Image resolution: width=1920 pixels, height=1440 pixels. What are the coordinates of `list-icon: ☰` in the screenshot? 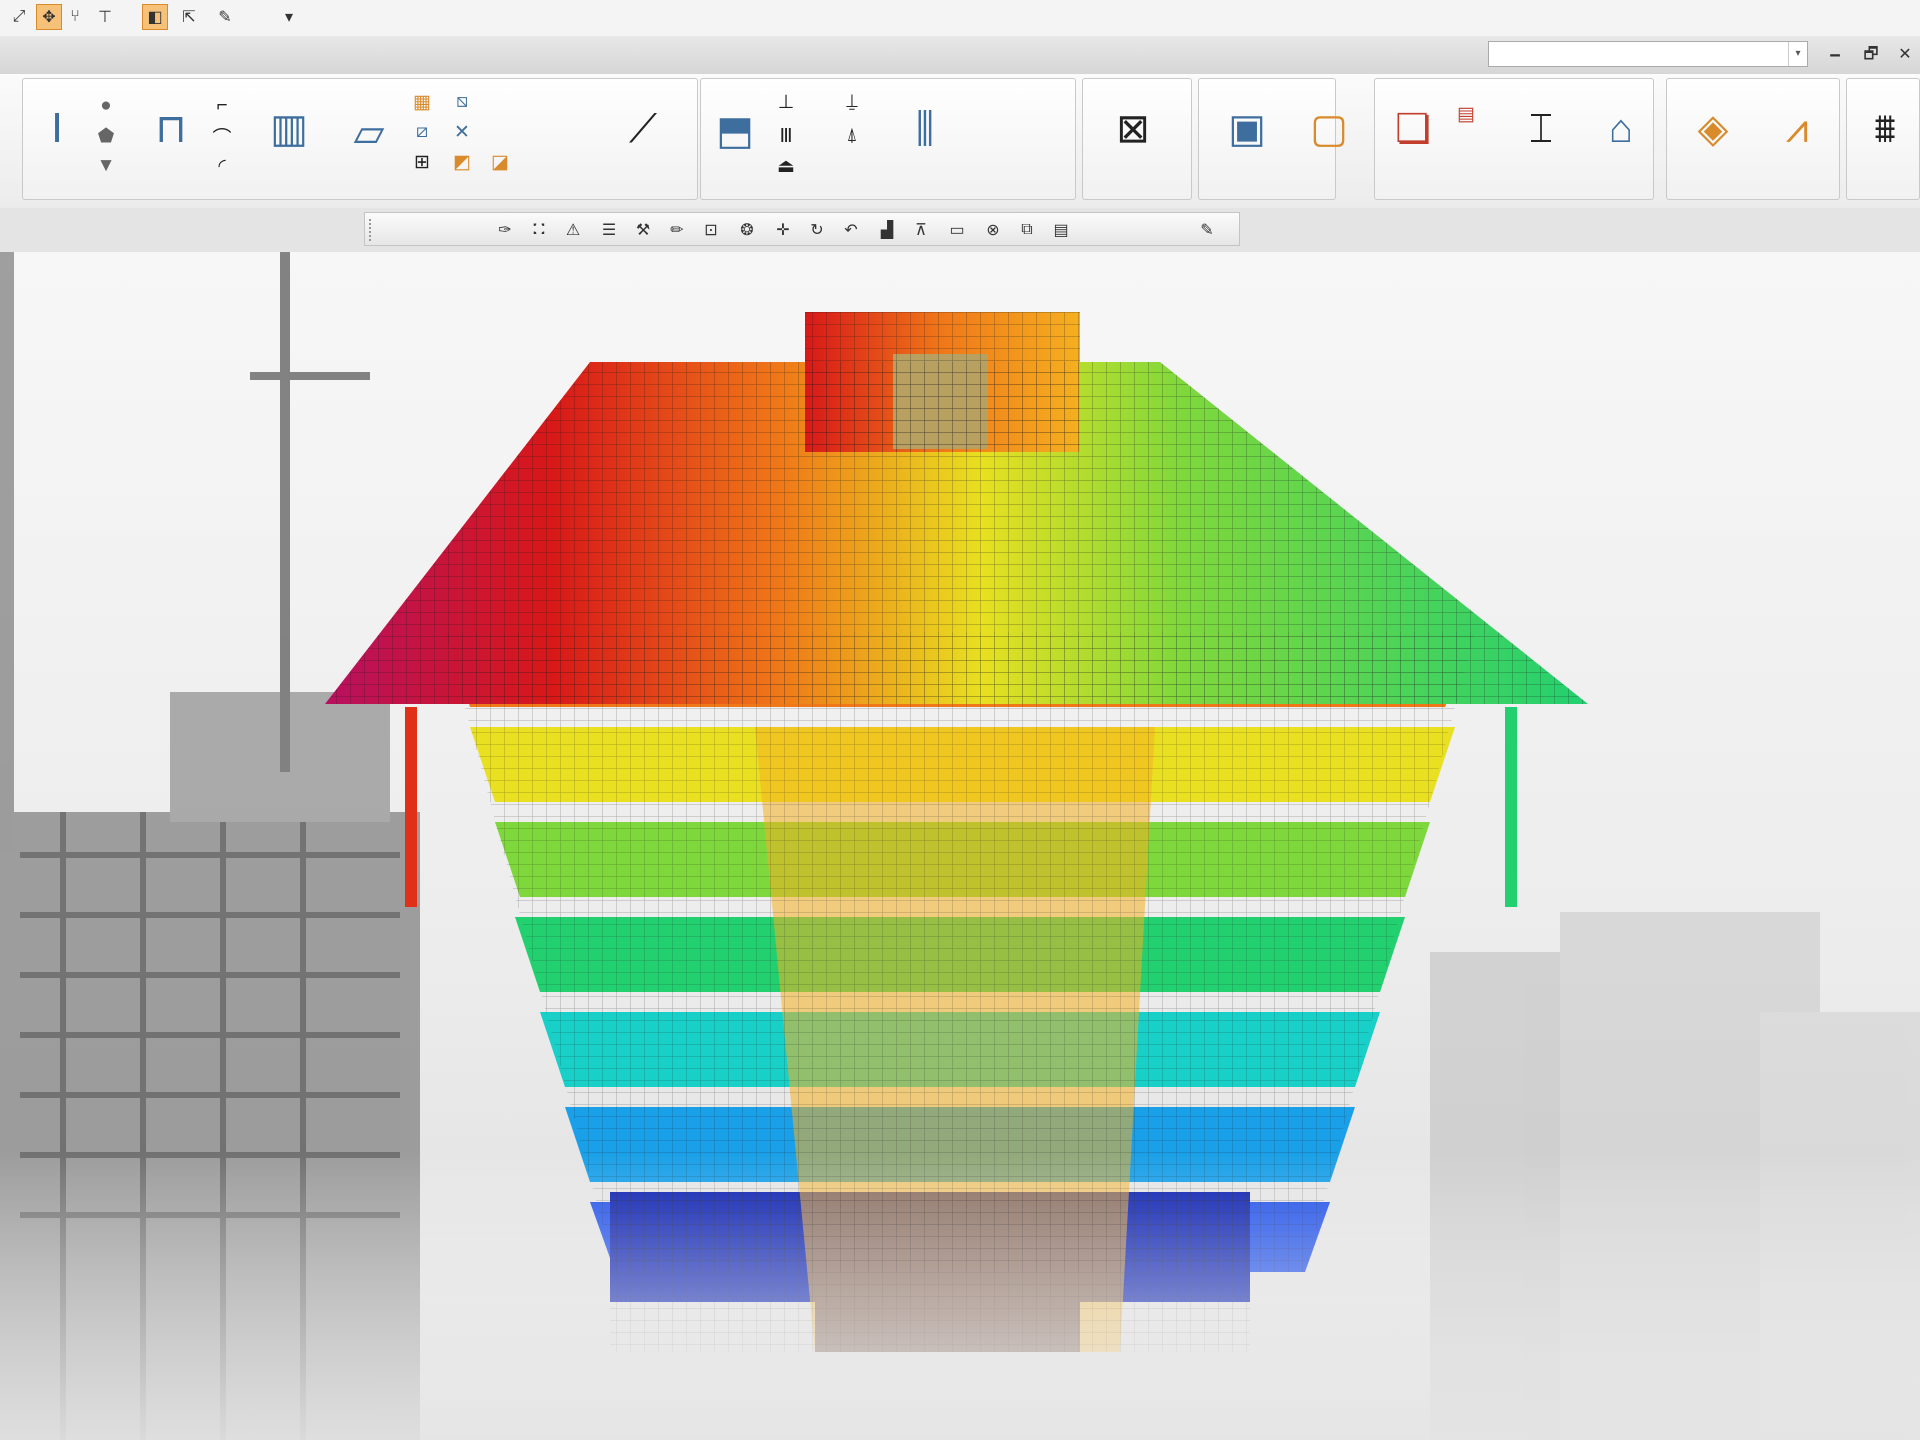 It's located at (609, 230).